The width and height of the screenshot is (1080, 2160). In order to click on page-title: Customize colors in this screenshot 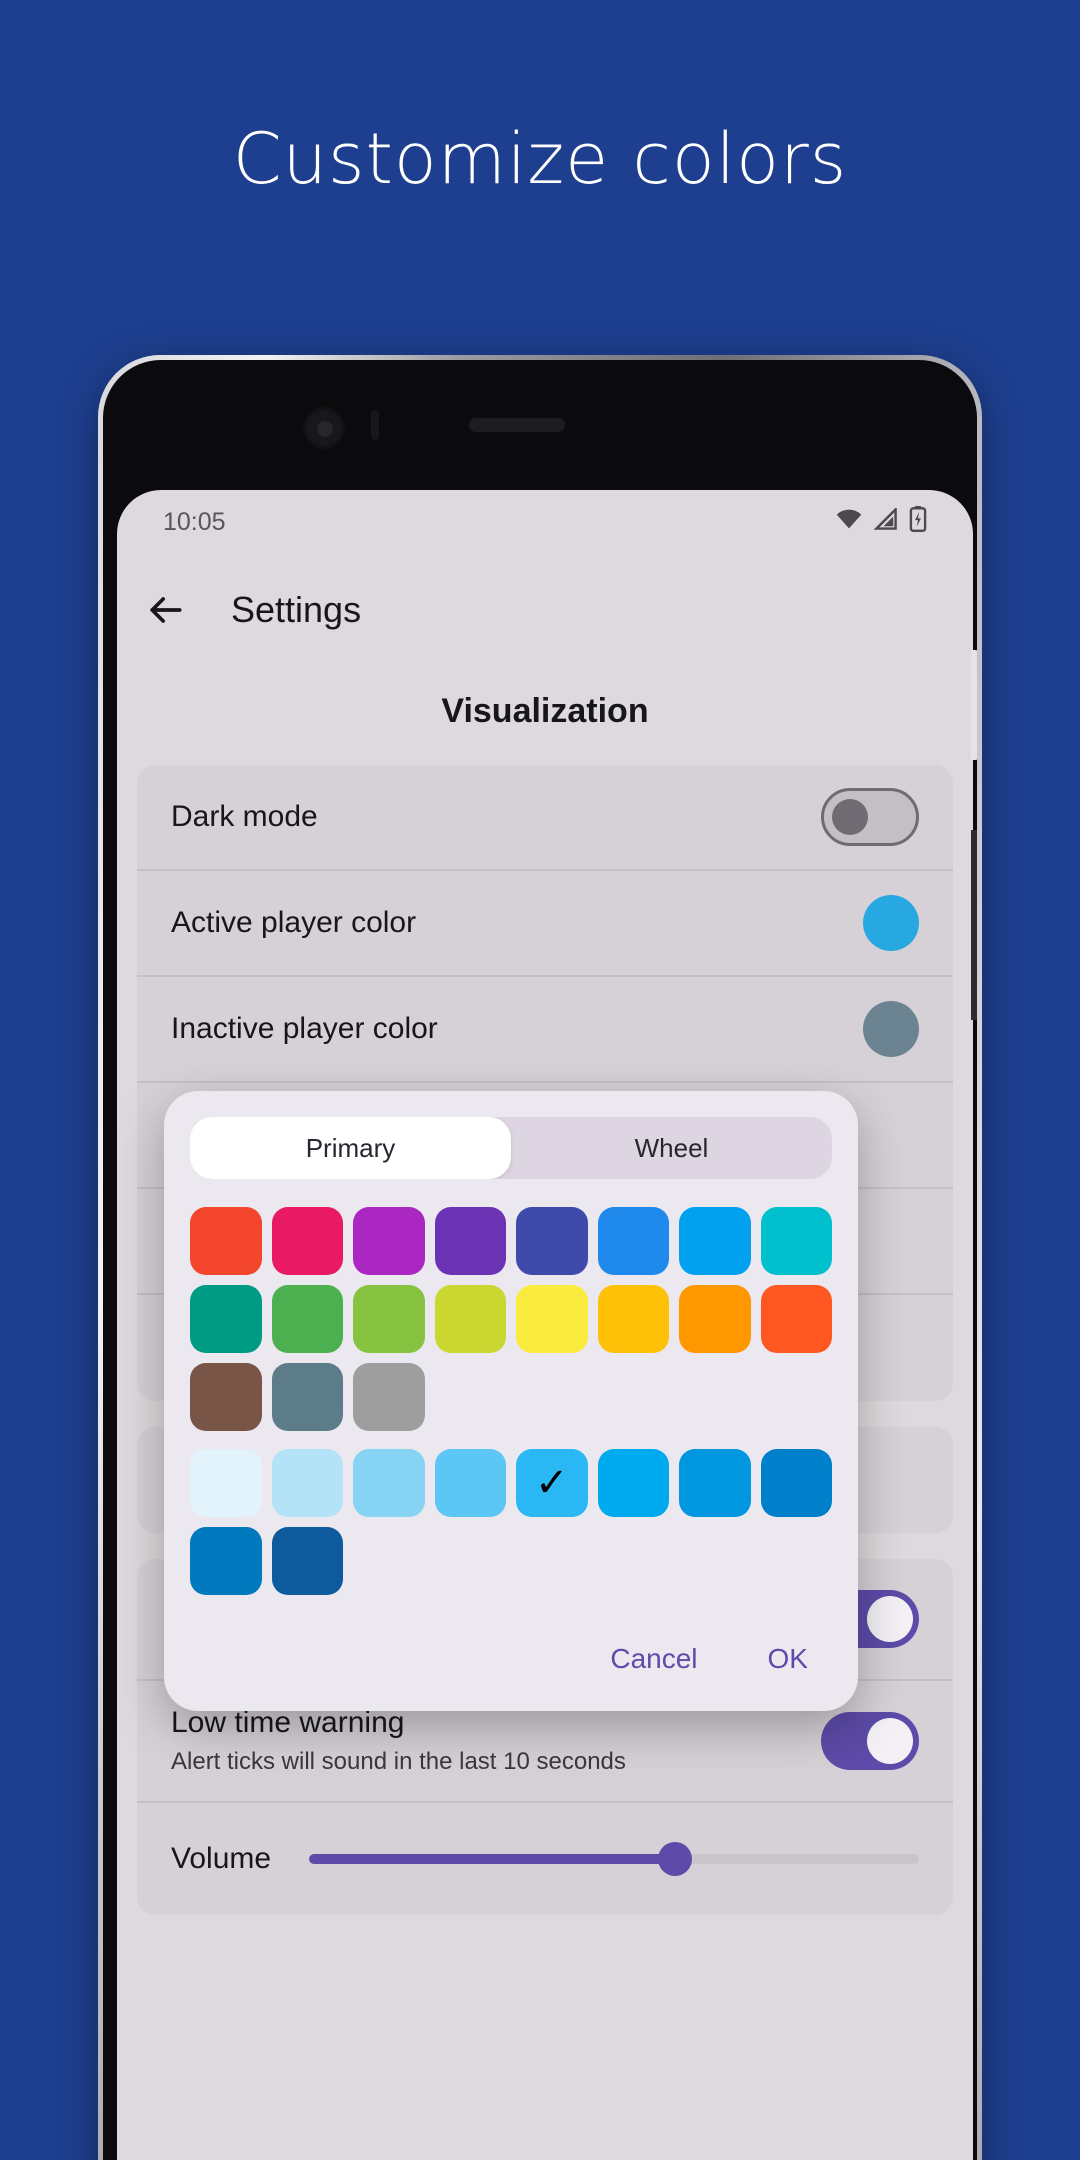, I will do `click(540, 159)`.